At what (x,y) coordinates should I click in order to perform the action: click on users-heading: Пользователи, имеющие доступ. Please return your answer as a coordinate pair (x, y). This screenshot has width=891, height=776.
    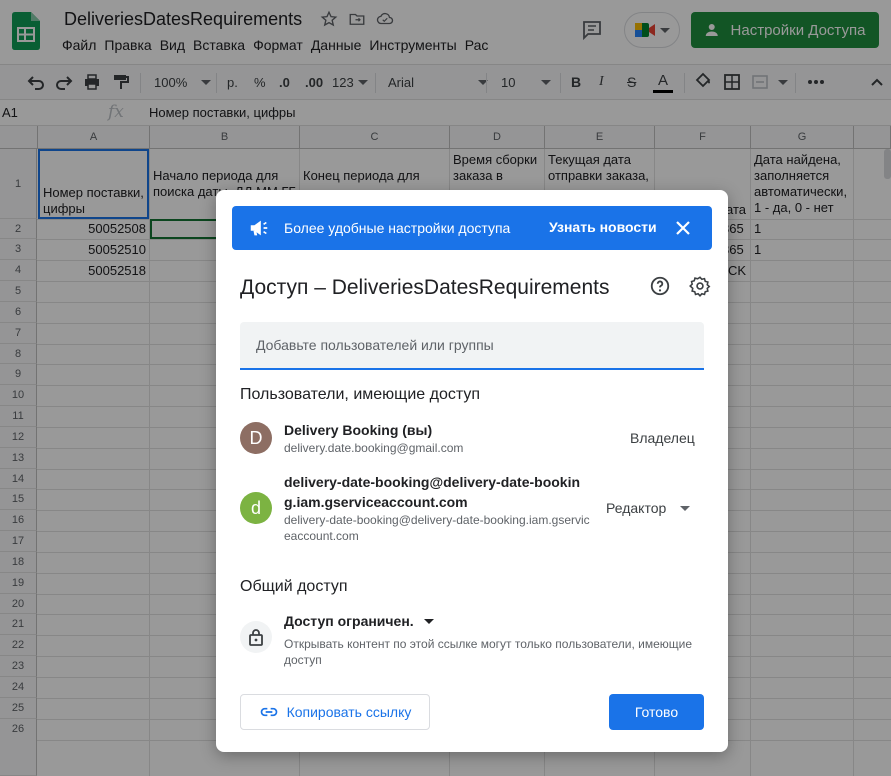
    Looking at the image, I should click on (360, 394).